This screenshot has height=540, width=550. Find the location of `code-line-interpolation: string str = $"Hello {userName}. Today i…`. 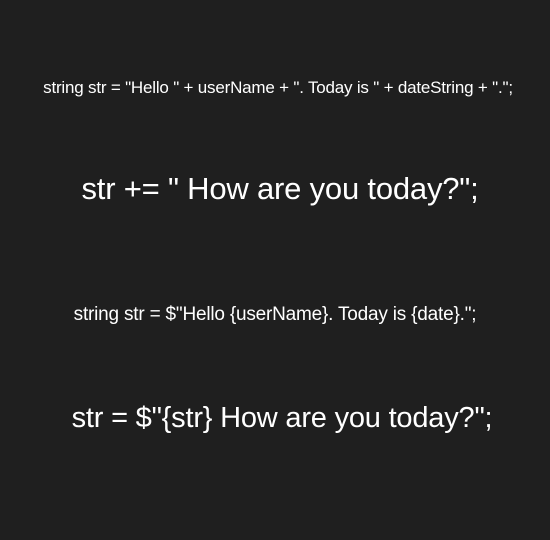

code-line-interpolation: string str = $"Hello {userName}. Today i… is located at coordinates (275, 314).